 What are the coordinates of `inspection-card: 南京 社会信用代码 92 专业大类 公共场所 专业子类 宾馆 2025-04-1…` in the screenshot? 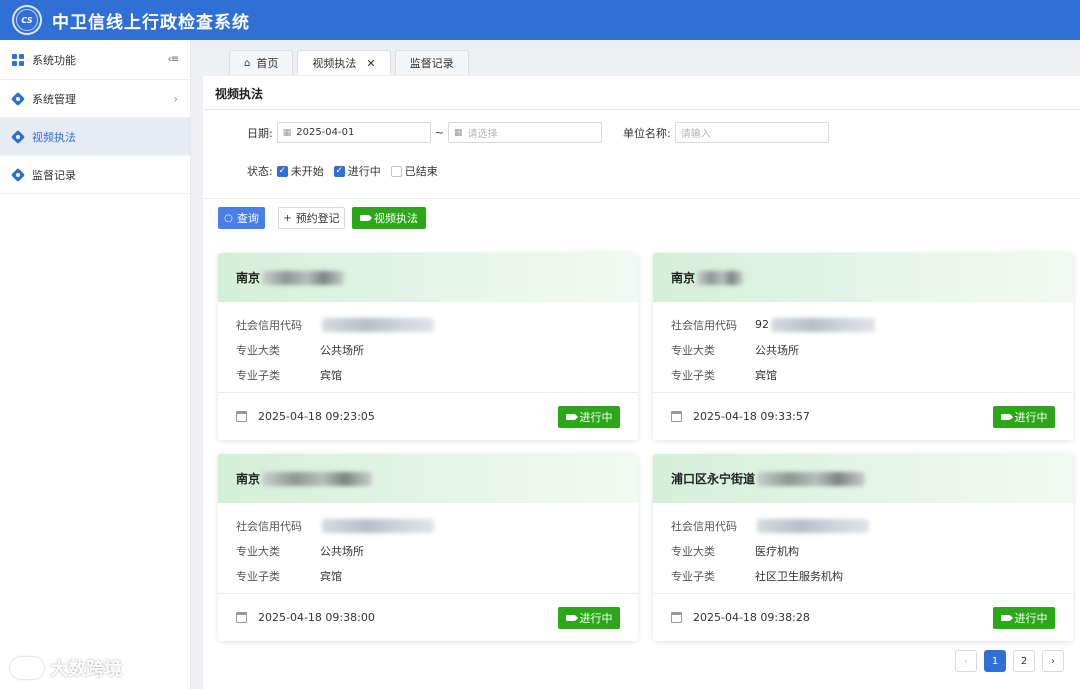 It's located at (863, 346).